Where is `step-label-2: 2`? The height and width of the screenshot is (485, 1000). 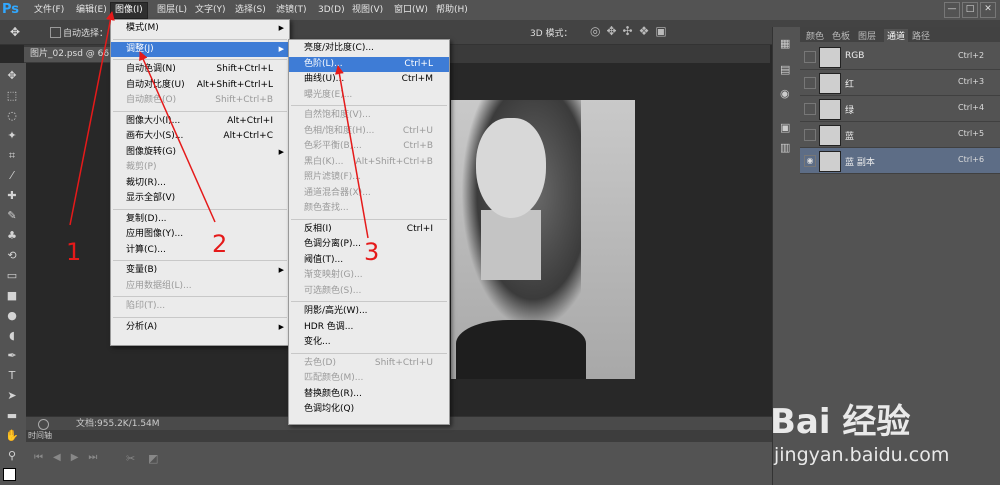
step-label-2: 2 is located at coordinates (220, 244).